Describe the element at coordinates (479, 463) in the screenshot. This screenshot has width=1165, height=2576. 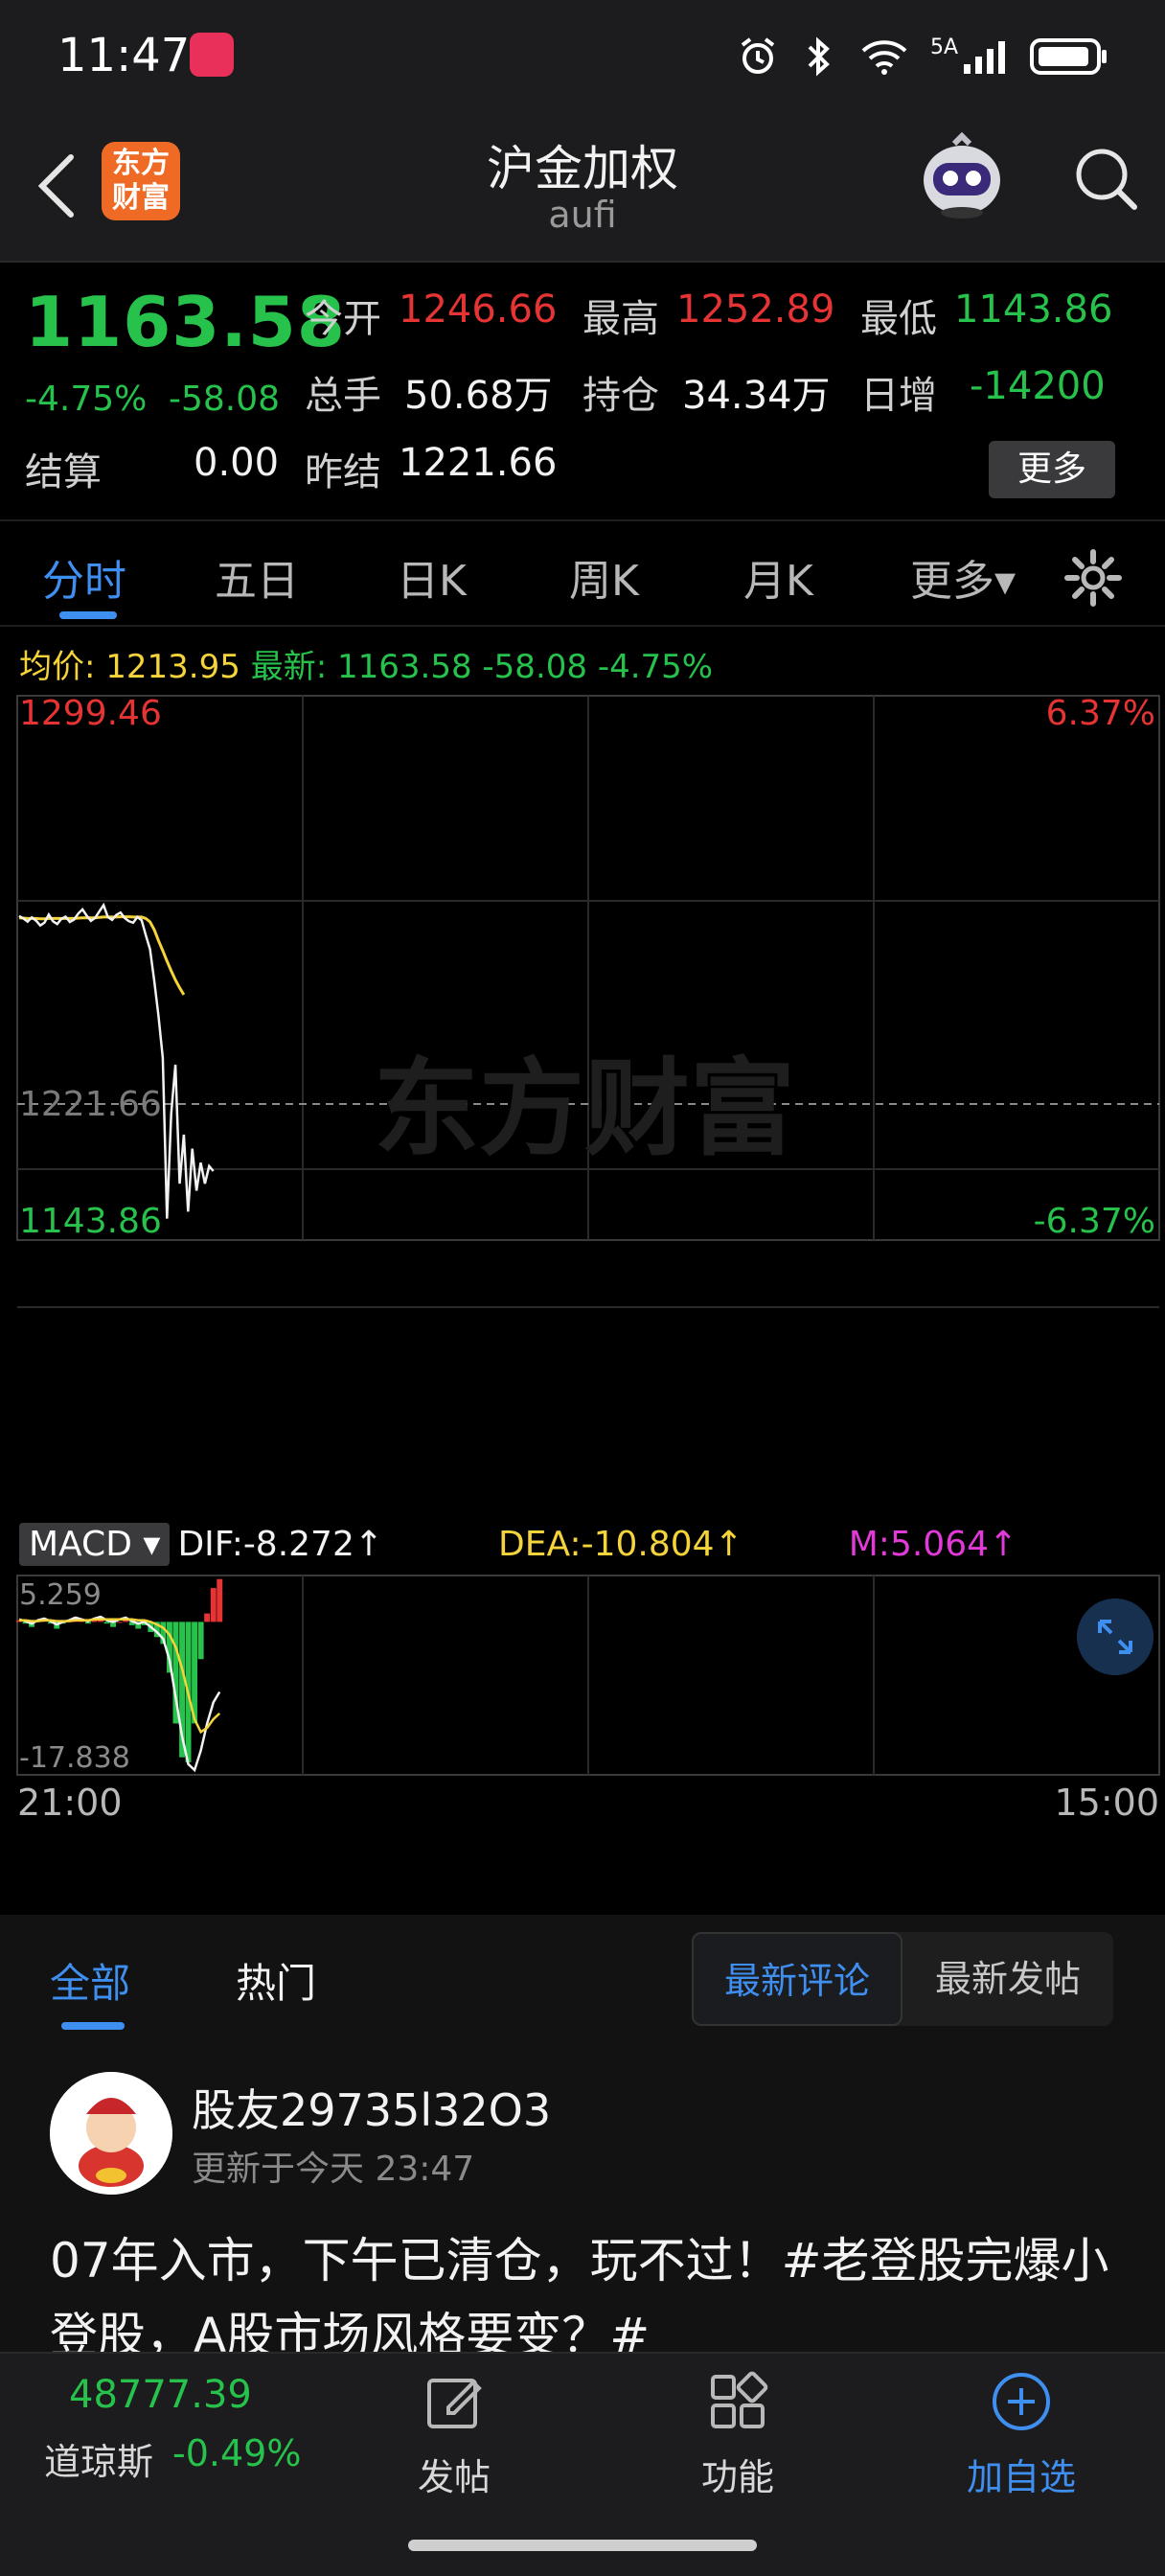
I see `prev-settle-value: 1221.66` at that location.